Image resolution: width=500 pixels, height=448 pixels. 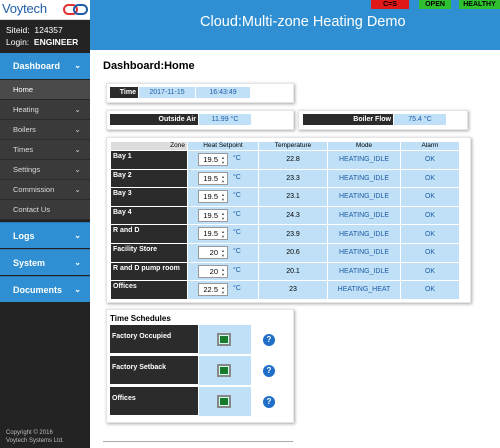 What do you see at coordinates (45, 110) in the screenshot?
I see `sidebar-item-heating: Heating ⌄` at bounding box center [45, 110].